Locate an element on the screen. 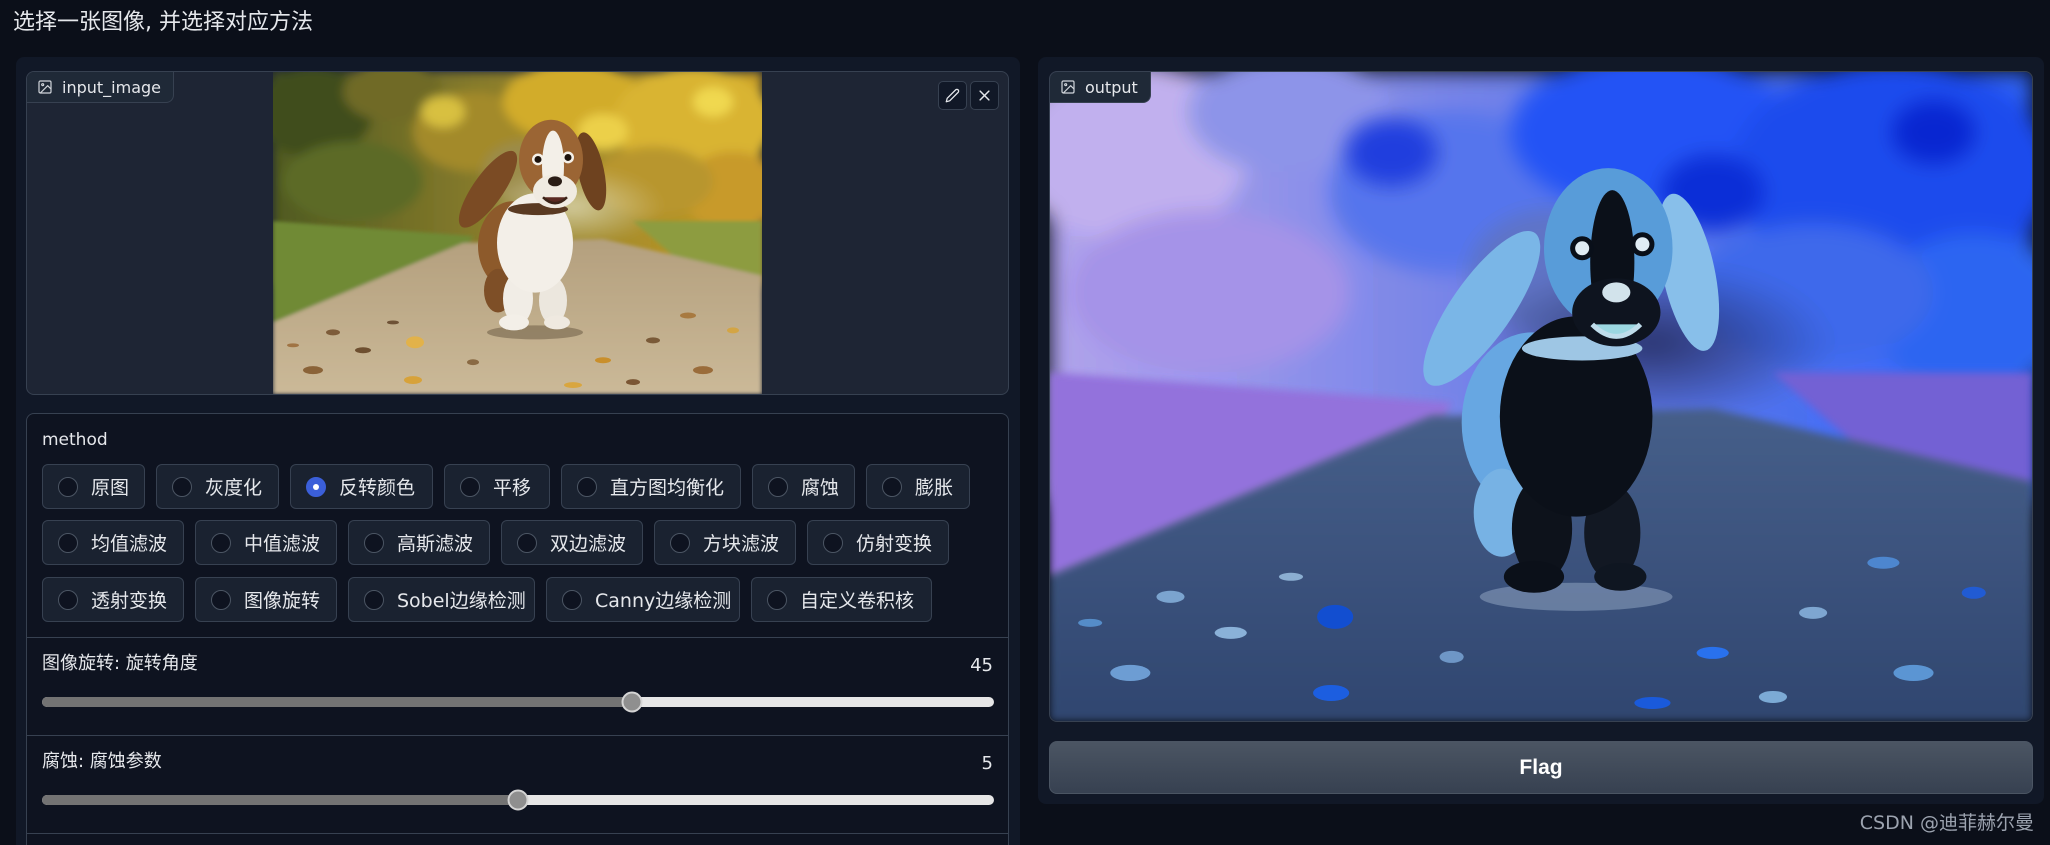  rotation-angle-slider-section: 图像旋转: 旋转角度 45 is located at coordinates (517, 687).